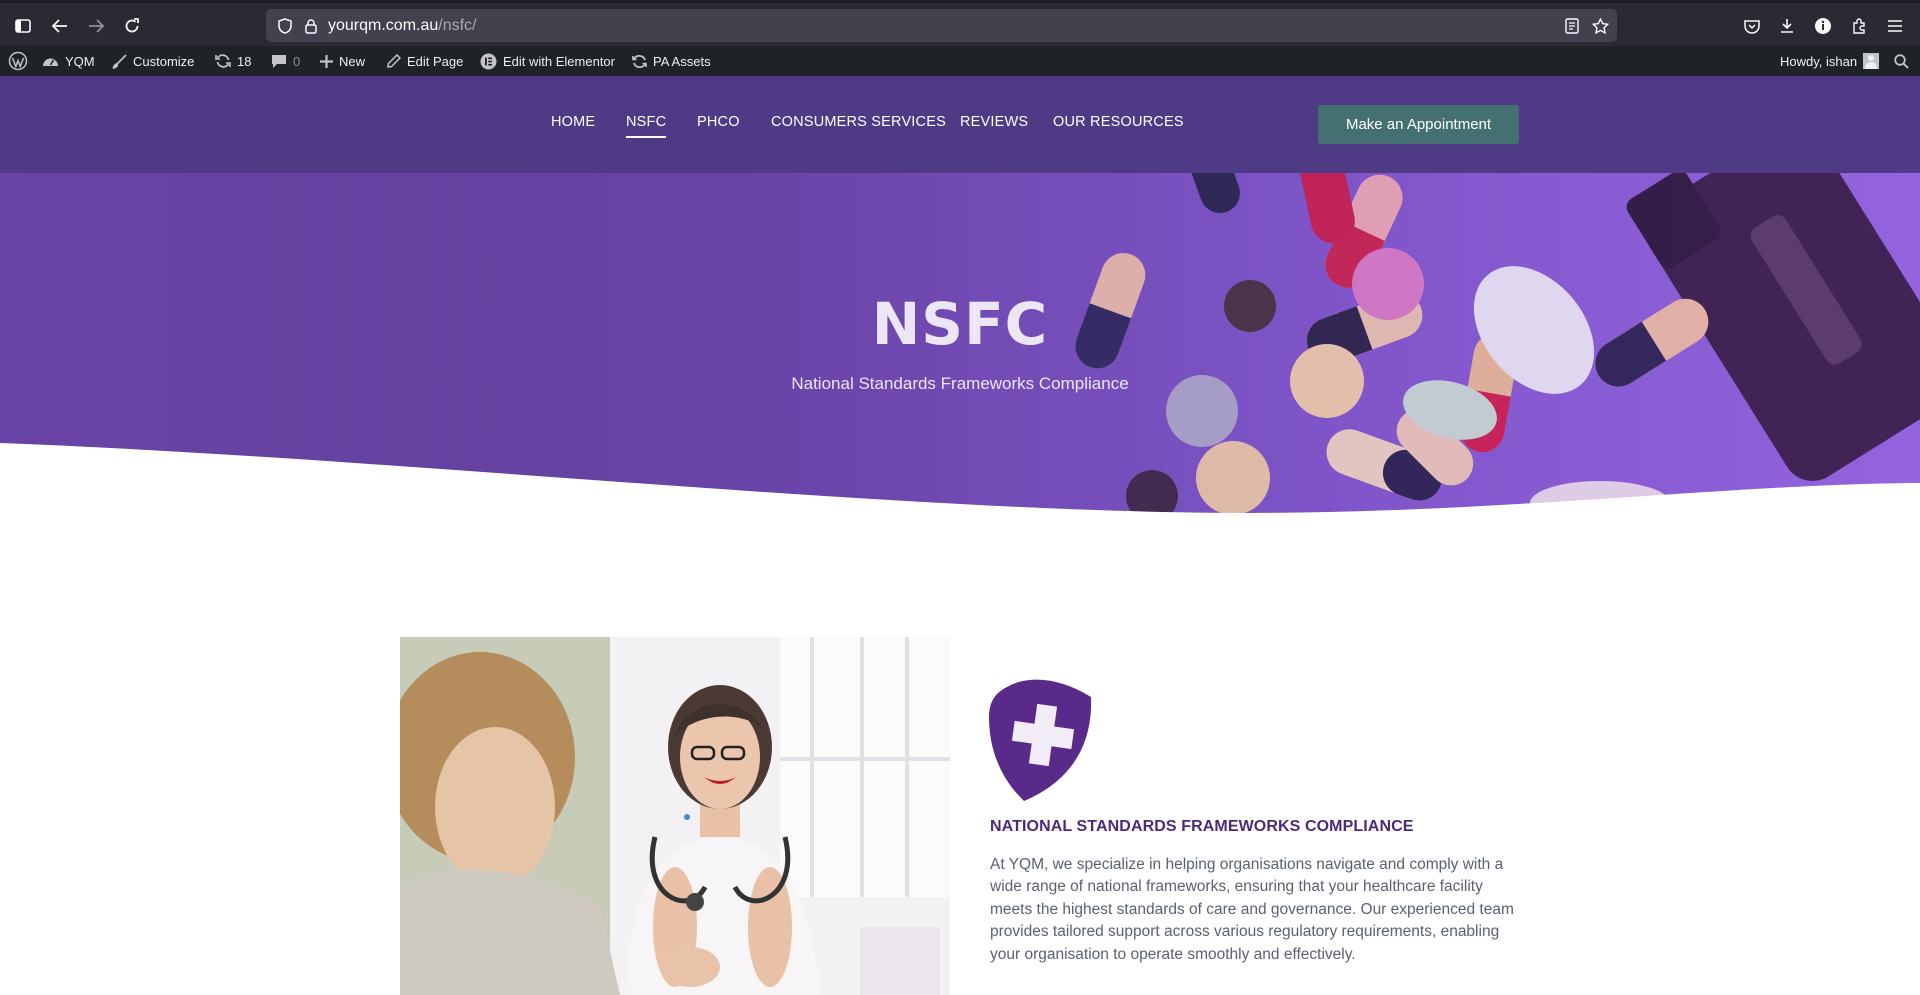 This screenshot has width=1920, height=995. Describe the element at coordinates (223, 61) in the screenshot. I see `updates-icon` at that location.